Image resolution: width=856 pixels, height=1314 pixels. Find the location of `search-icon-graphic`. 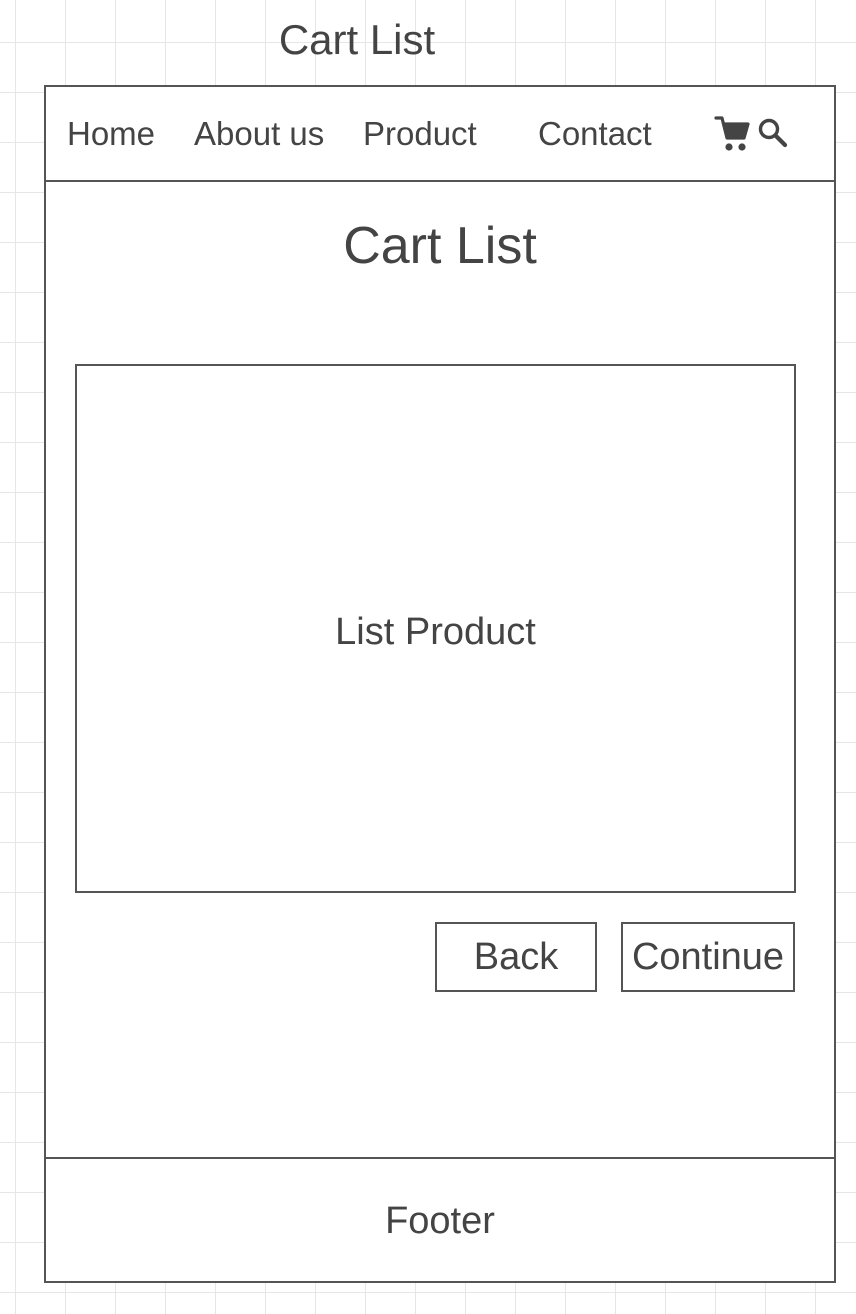

search-icon-graphic is located at coordinates (773, 133).